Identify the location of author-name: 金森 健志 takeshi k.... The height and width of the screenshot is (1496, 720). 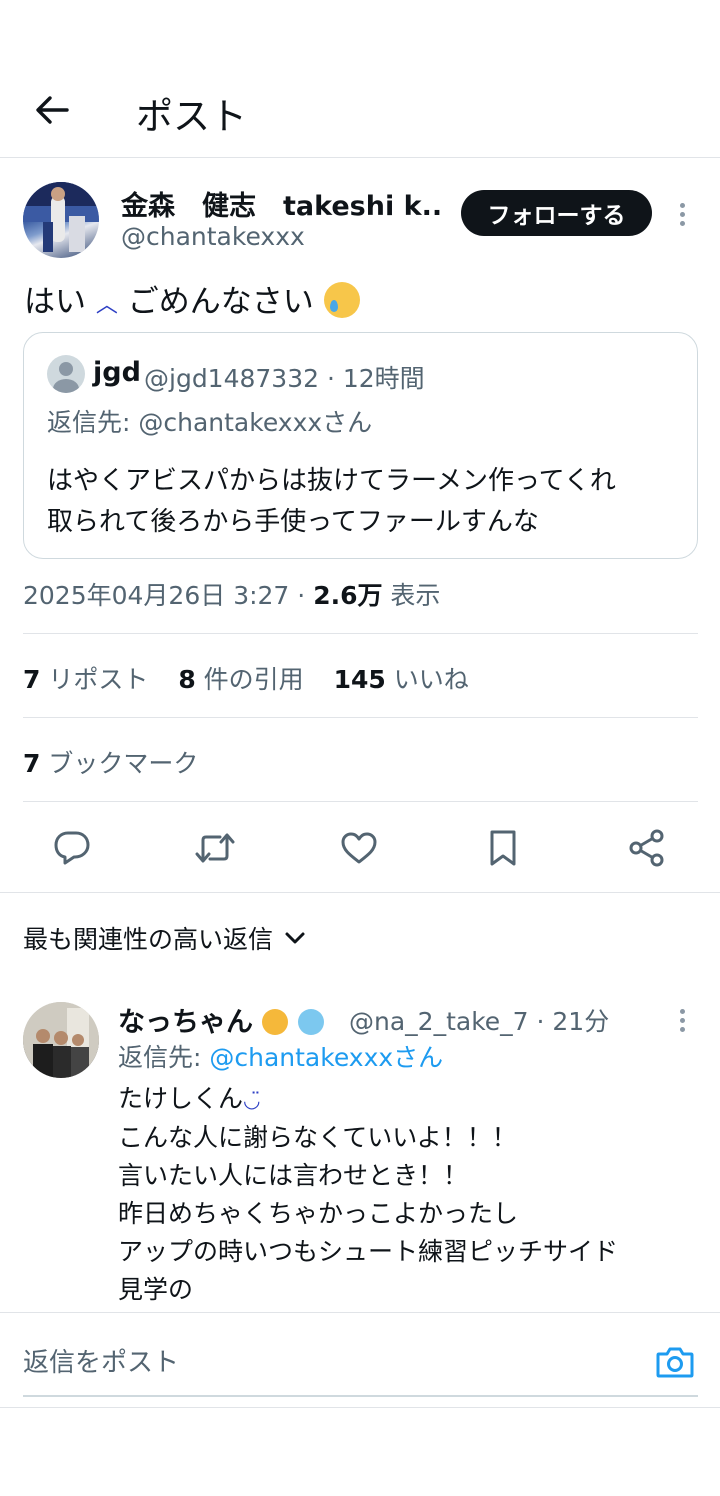
(281, 203).